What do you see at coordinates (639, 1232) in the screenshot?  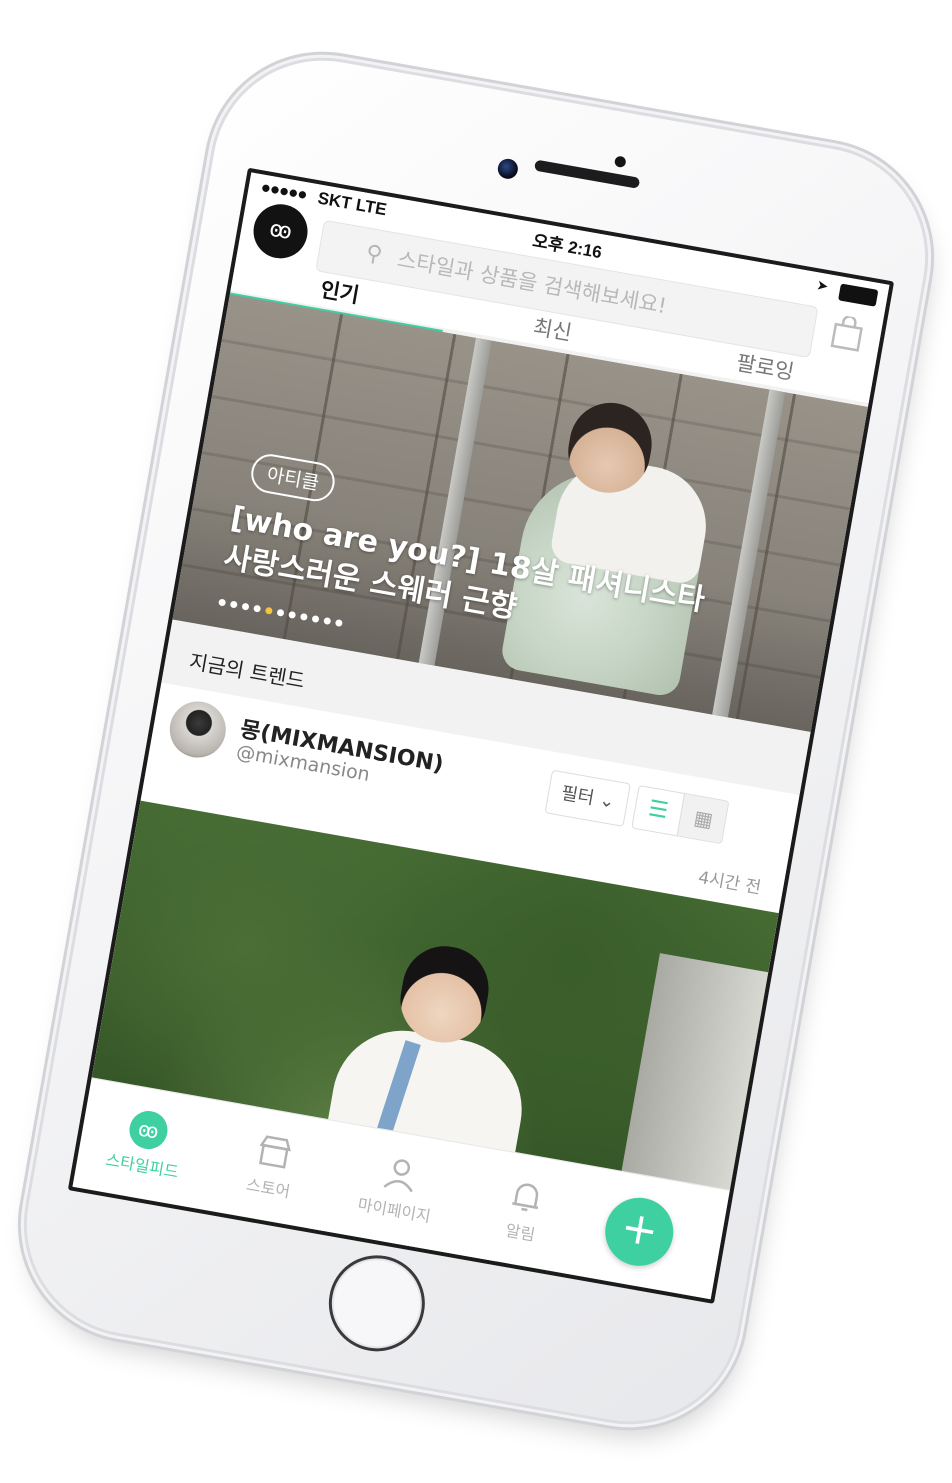 I see `add-post-button: +` at bounding box center [639, 1232].